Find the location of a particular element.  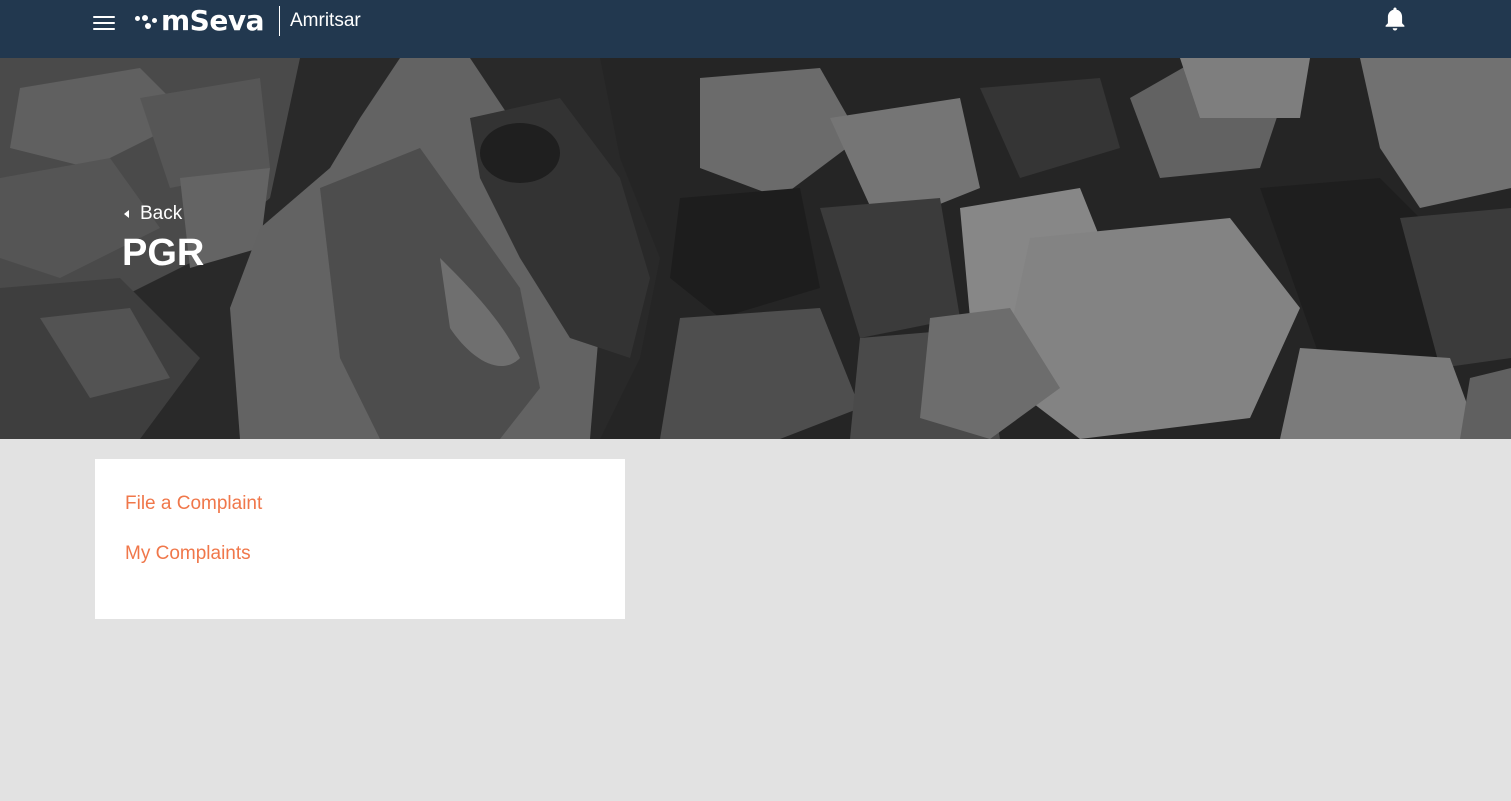

back-label: Back is located at coordinates (161, 213).